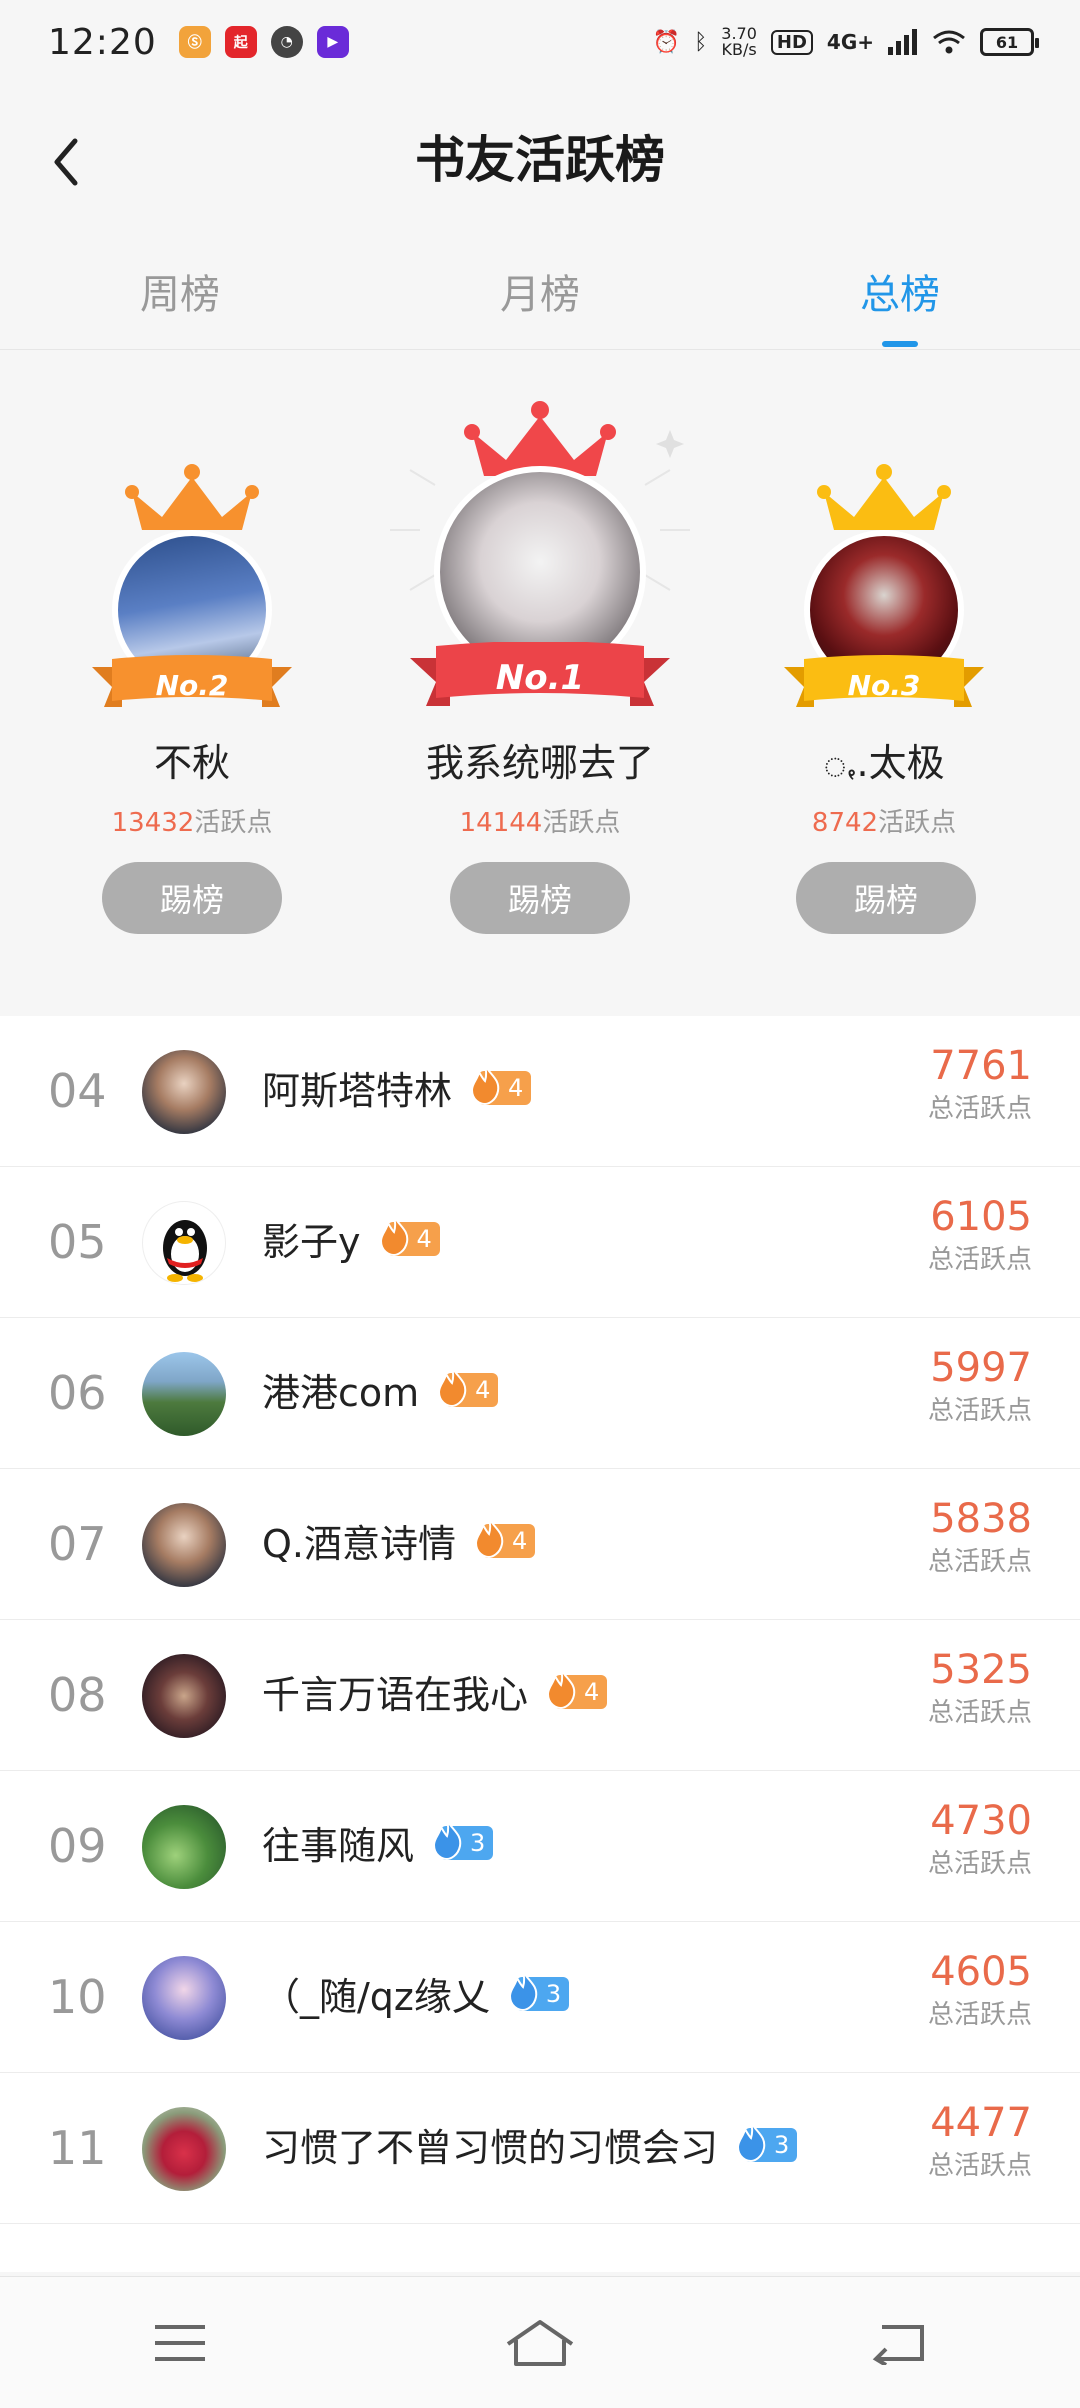  Describe the element at coordinates (102, 42) in the screenshot. I see `status-time: 12:20` at that location.